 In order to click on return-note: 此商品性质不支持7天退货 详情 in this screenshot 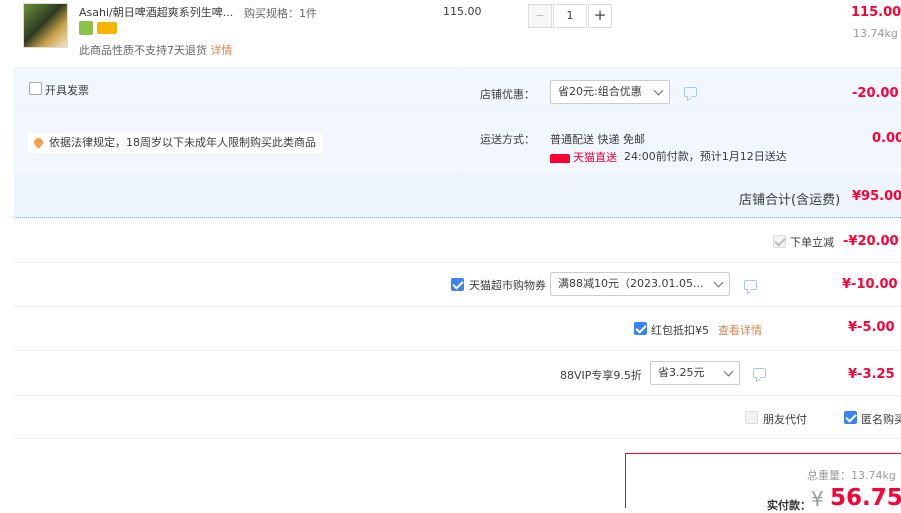, I will do `click(156, 50)`.